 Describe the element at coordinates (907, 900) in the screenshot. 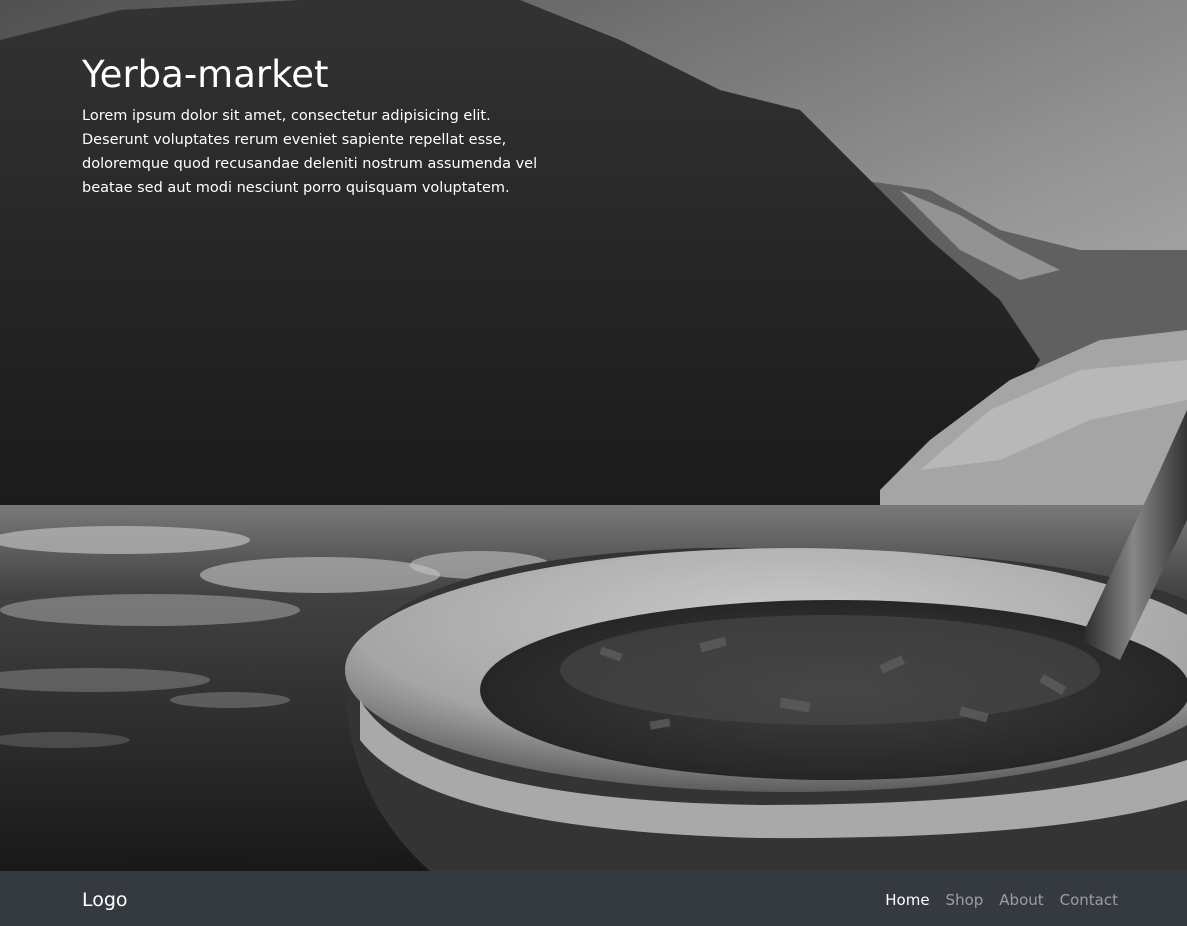

I see `nav-link-home: Home` at that location.